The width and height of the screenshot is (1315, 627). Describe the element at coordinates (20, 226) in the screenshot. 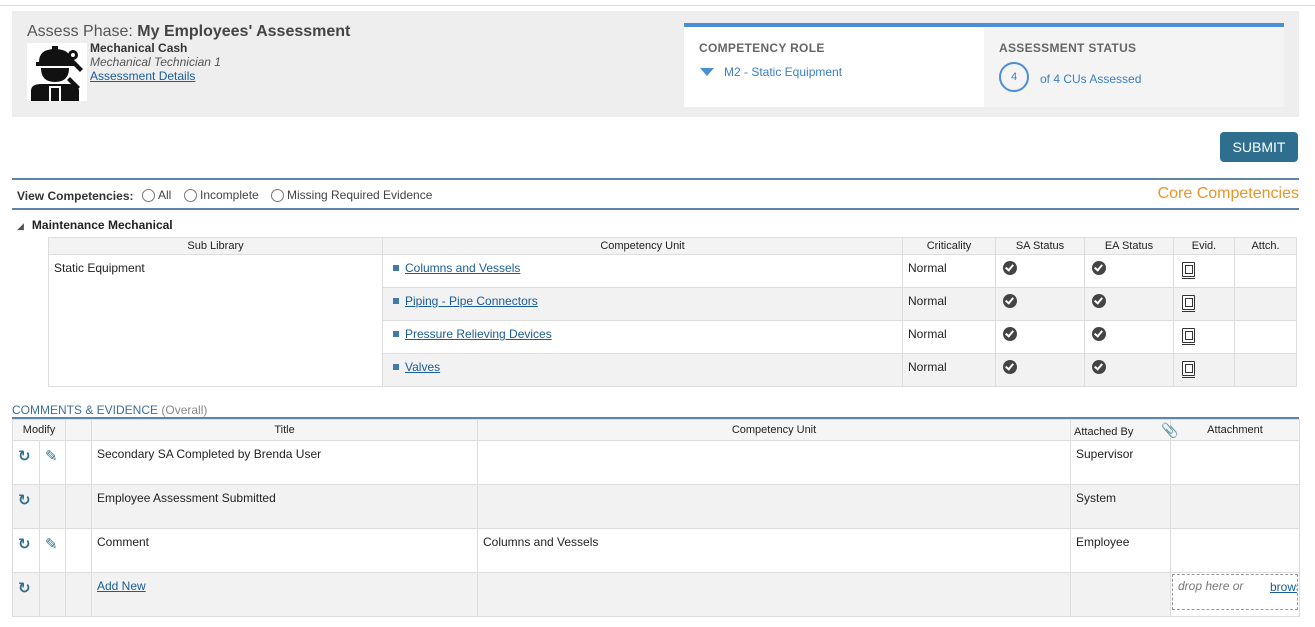

I see `triangle-expanded-icon: ◢` at that location.